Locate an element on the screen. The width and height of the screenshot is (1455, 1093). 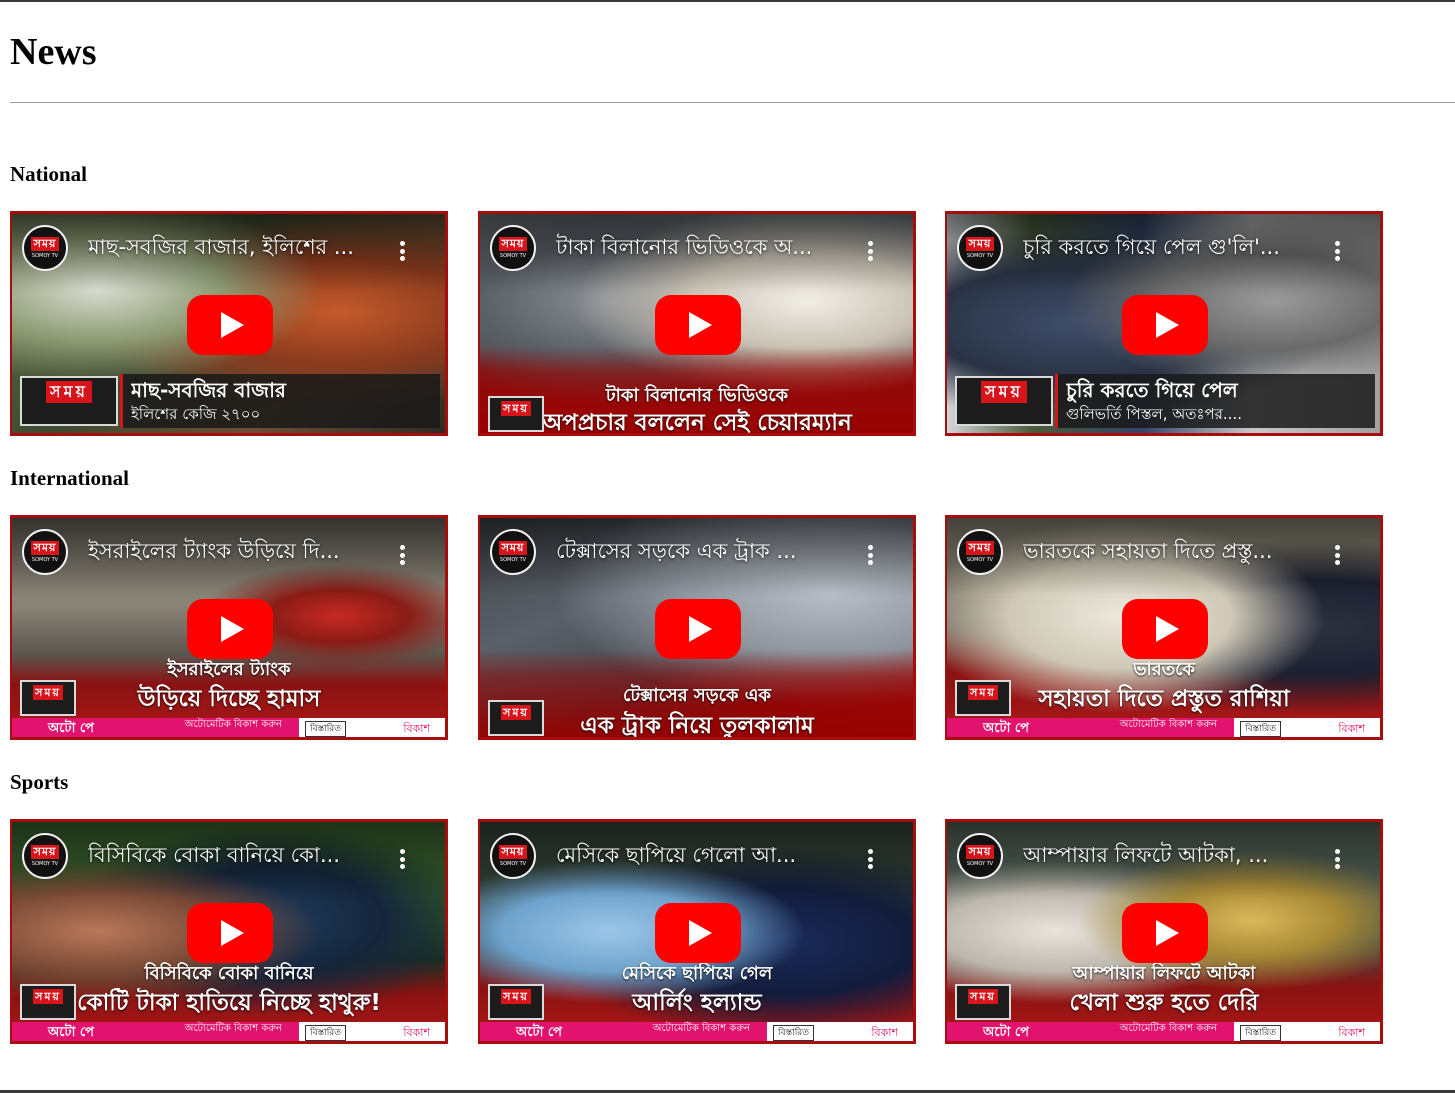
section-heading-international: International is located at coordinates (70, 478).